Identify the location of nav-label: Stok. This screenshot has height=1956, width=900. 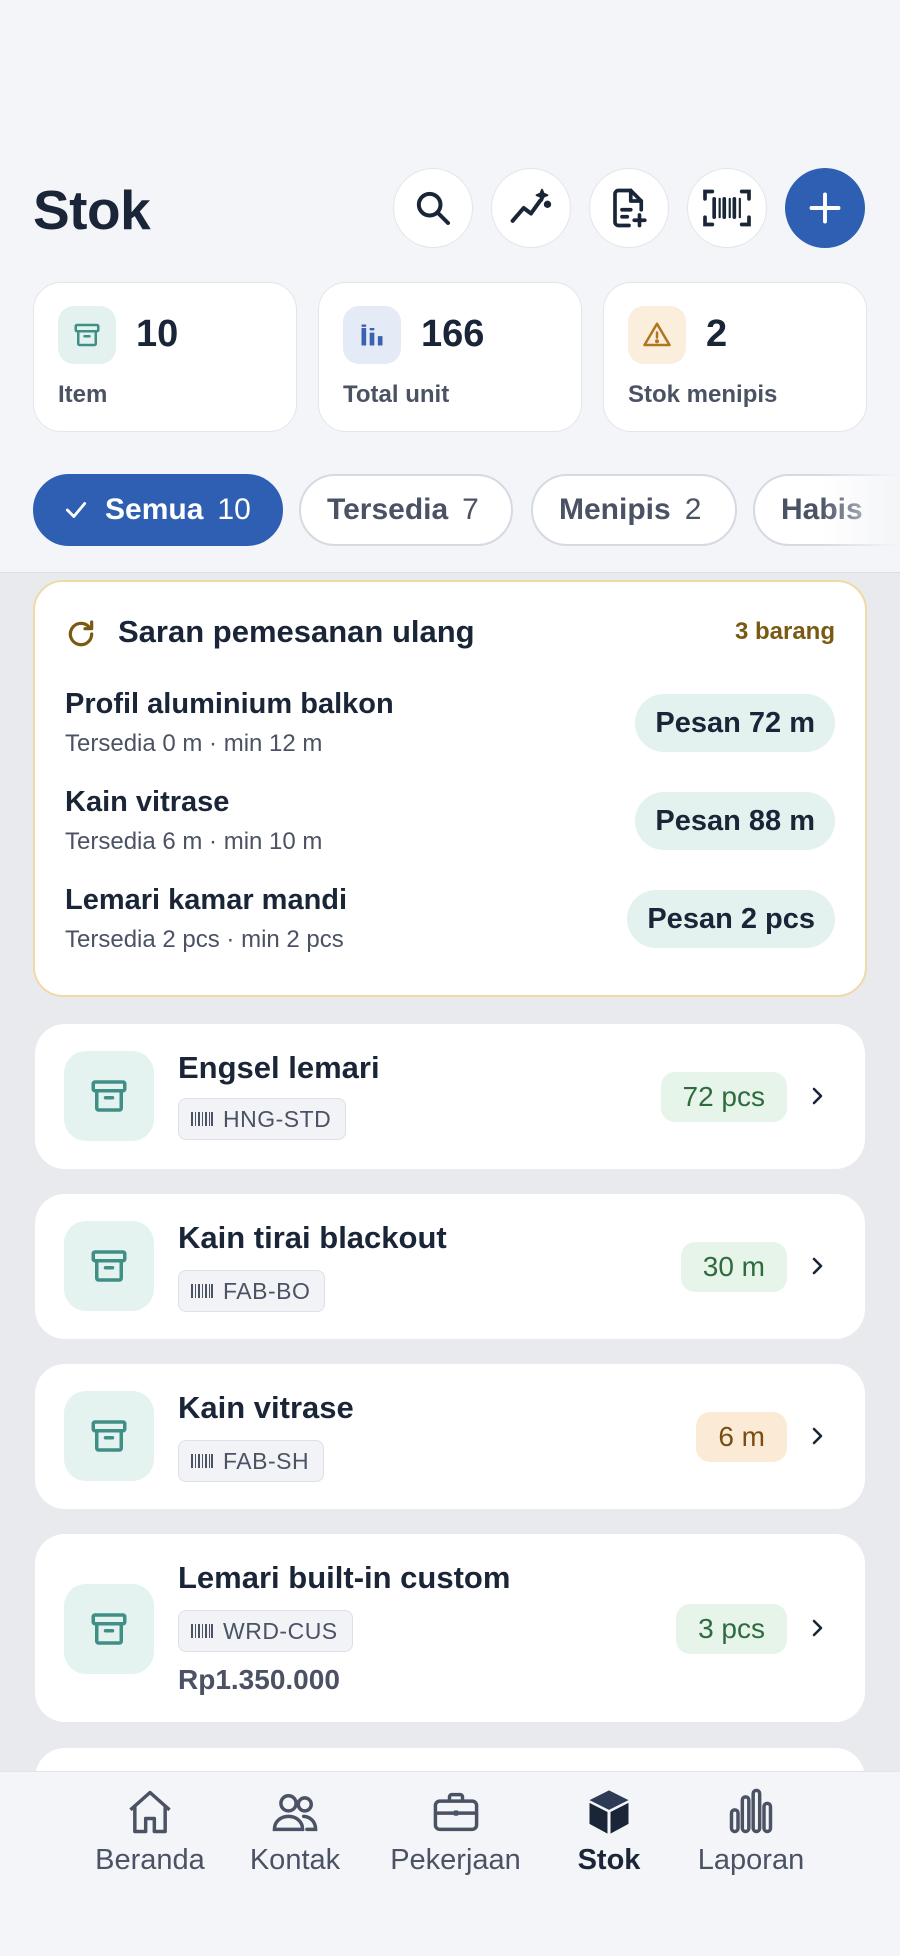
(609, 1860).